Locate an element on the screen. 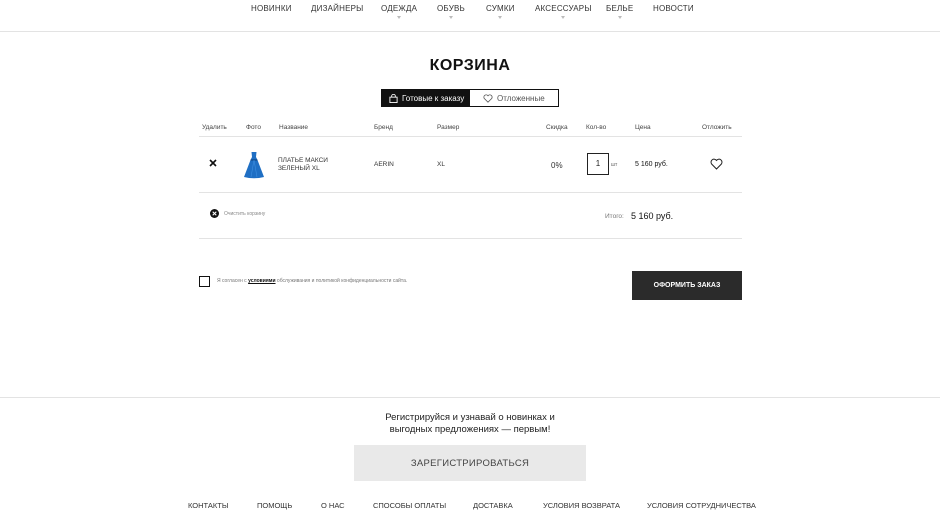 The image size is (940, 520). nav-item-news: НОВОСТИ is located at coordinates (673, 8).